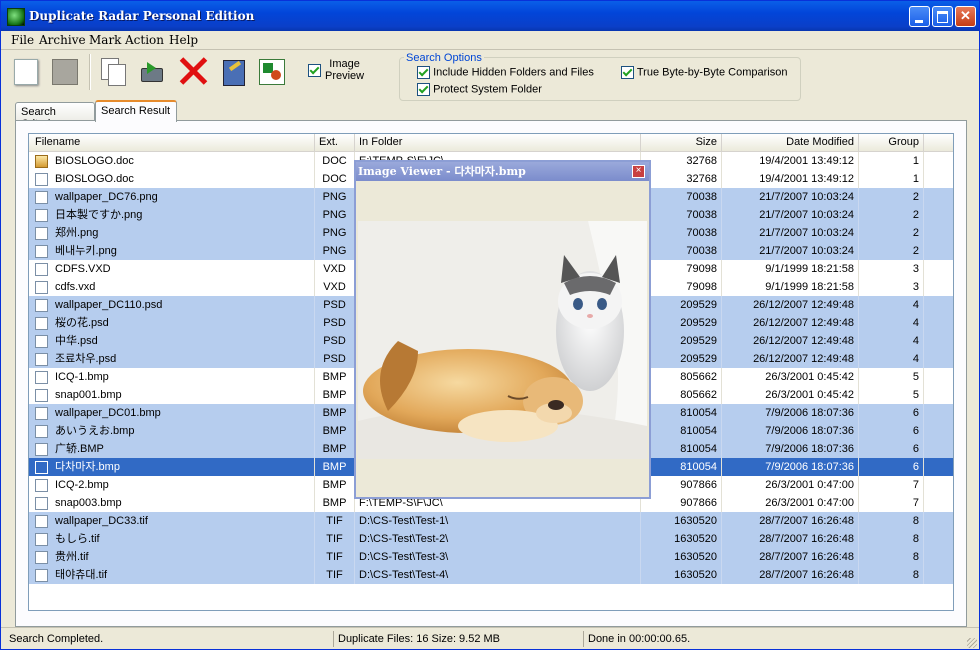 This screenshot has width=980, height=650. What do you see at coordinates (891, 449) in the screenshot?
I see `cell-group: 6` at bounding box center [891, 449].